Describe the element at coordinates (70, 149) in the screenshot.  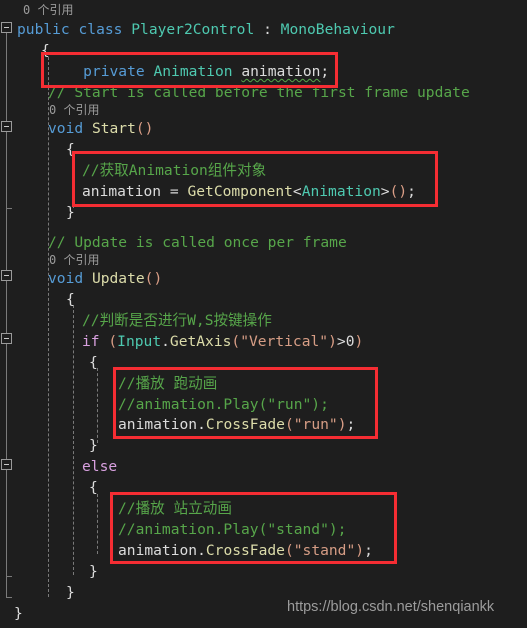
I see `line-start-open-brace: {` at that location.